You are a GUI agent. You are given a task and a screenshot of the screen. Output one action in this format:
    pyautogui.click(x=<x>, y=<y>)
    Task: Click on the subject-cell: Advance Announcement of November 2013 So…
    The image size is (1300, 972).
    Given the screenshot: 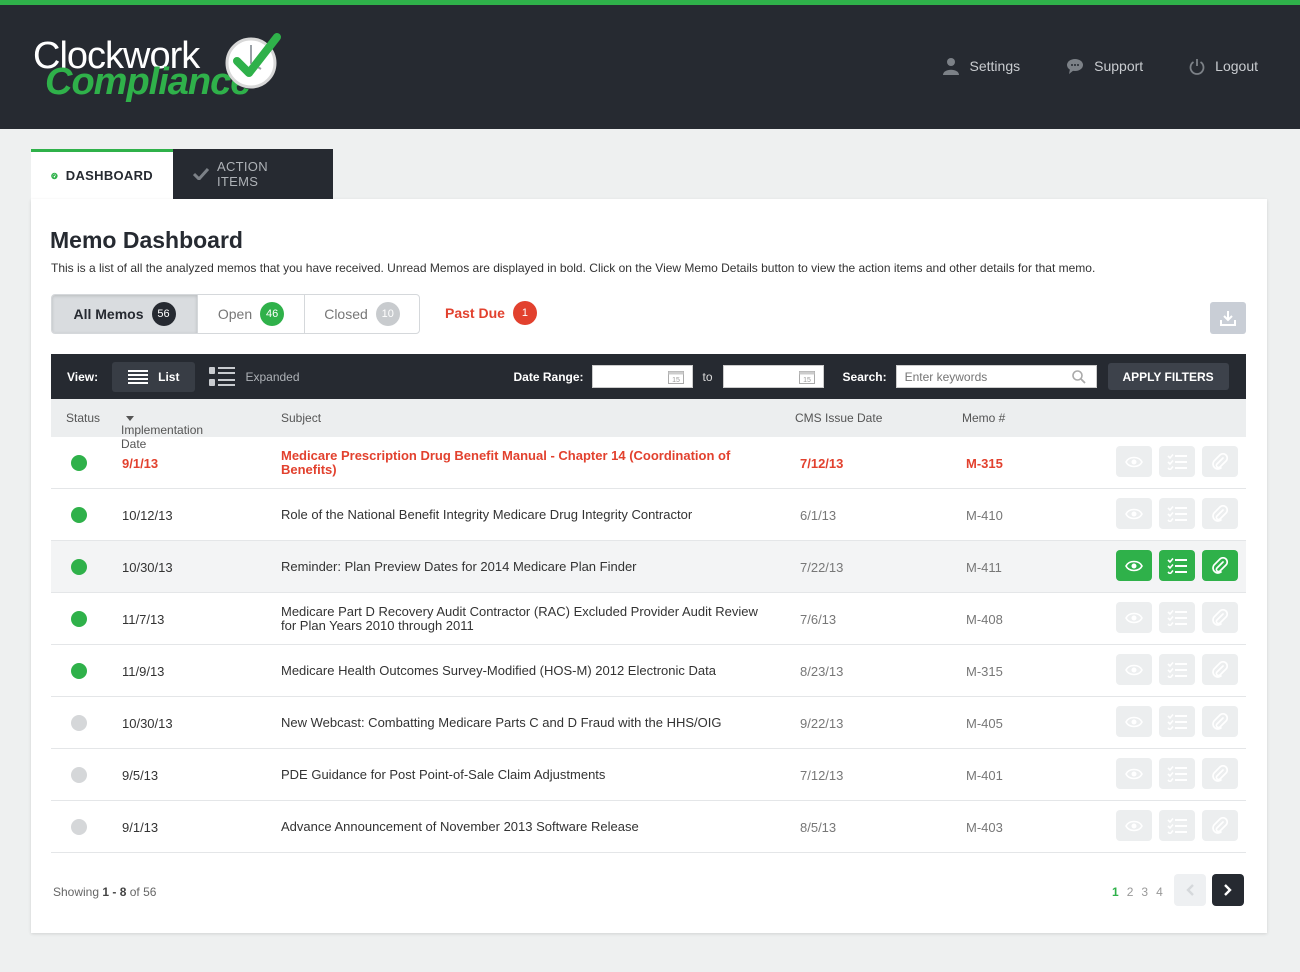 What is the action you would take?
    pyautogui.click(x=521, y=827)
    